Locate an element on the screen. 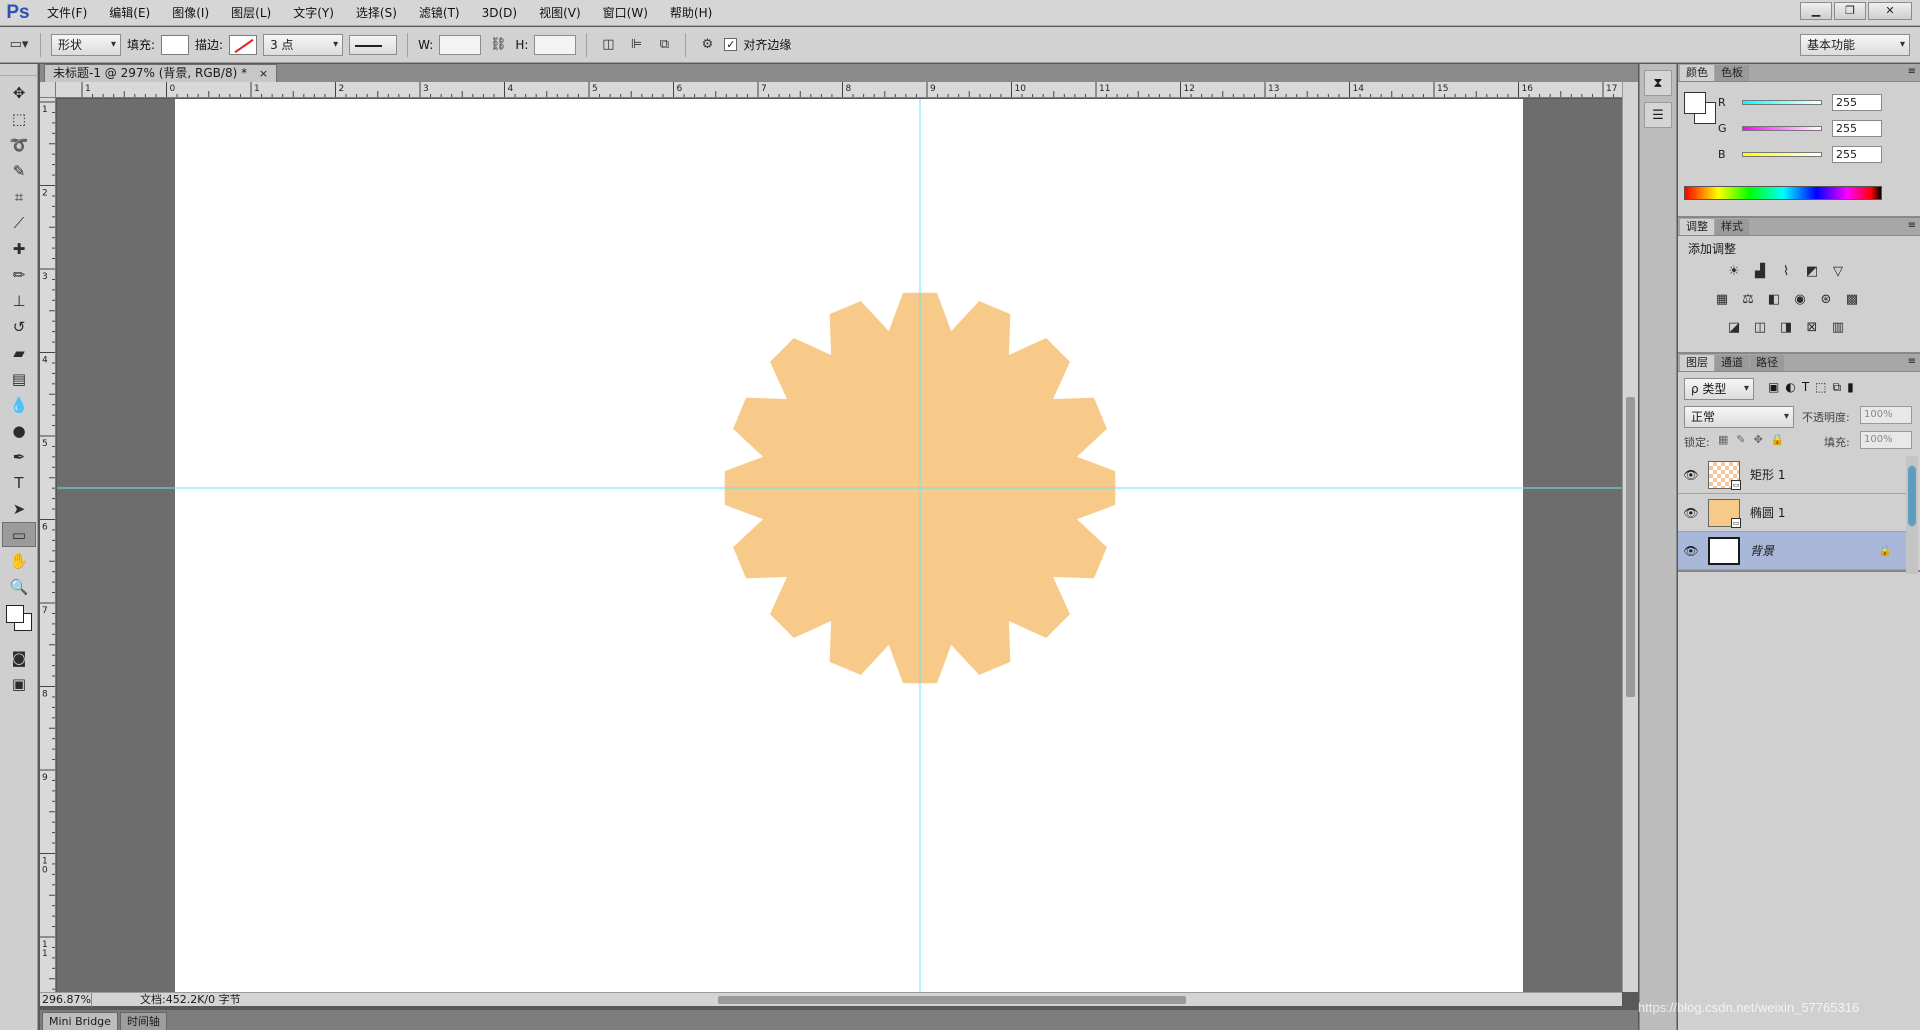  gear-icon: ⚙ is located at coordinates (707, 45).